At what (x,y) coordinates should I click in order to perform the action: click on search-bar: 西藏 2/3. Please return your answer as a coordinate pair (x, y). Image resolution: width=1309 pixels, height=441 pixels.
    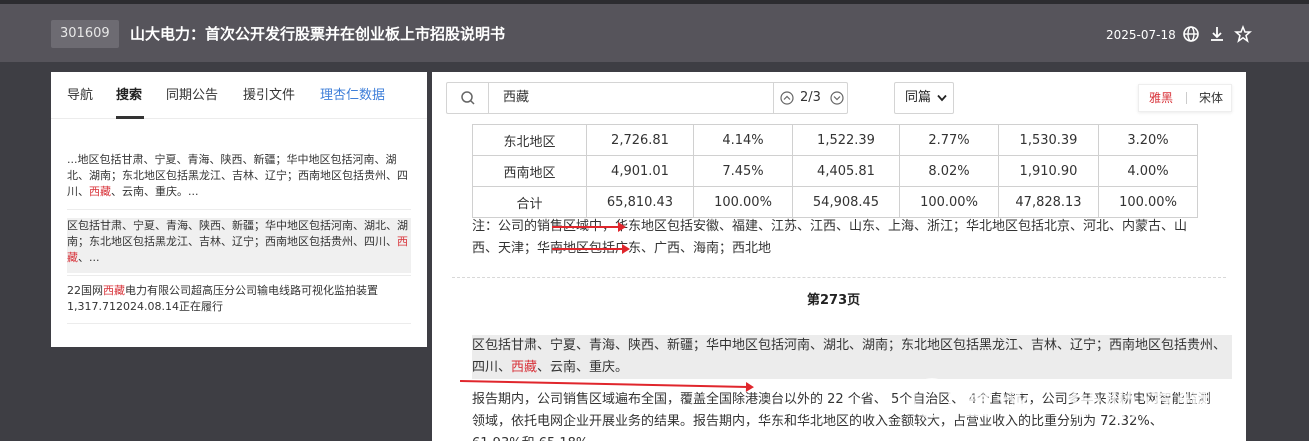
    Looking at the image, I should click on (647, 98).